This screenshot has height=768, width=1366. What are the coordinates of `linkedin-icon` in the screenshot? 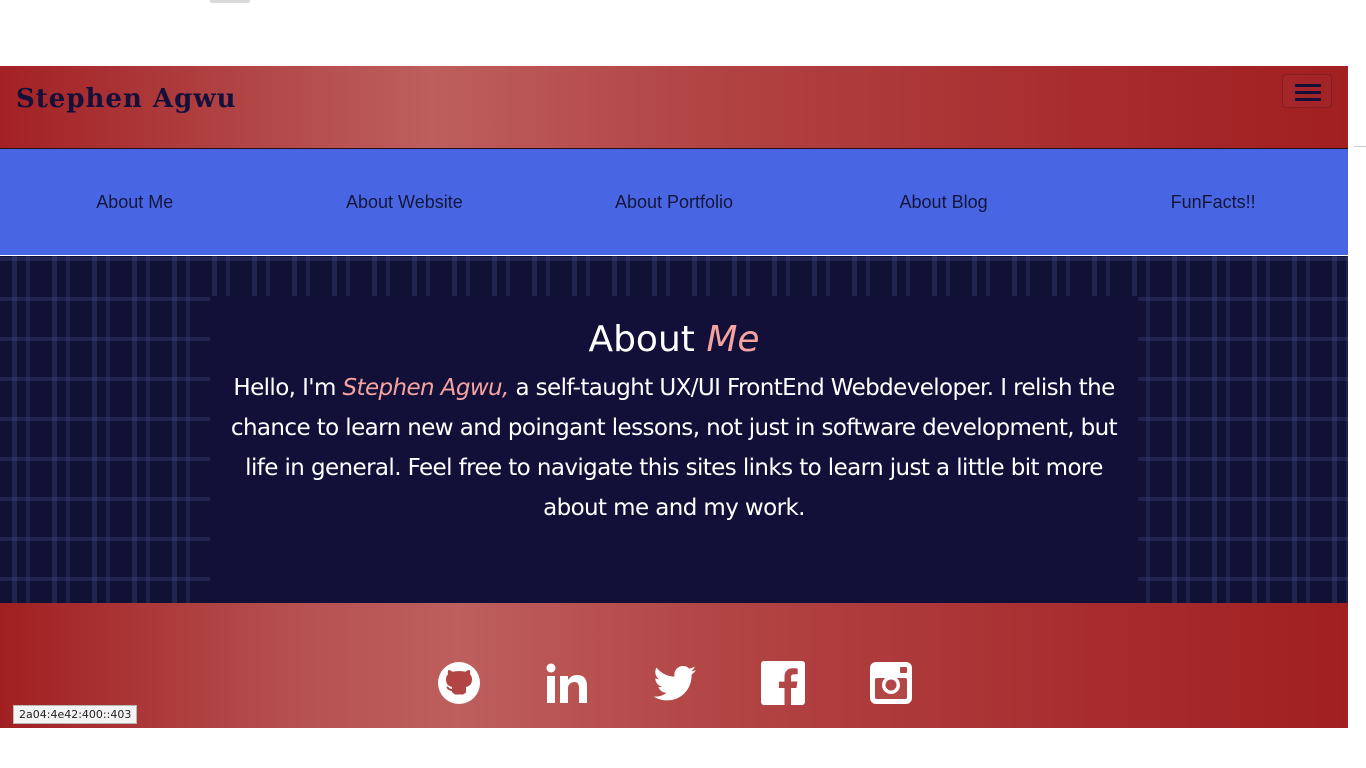 It's located at (567, 683).